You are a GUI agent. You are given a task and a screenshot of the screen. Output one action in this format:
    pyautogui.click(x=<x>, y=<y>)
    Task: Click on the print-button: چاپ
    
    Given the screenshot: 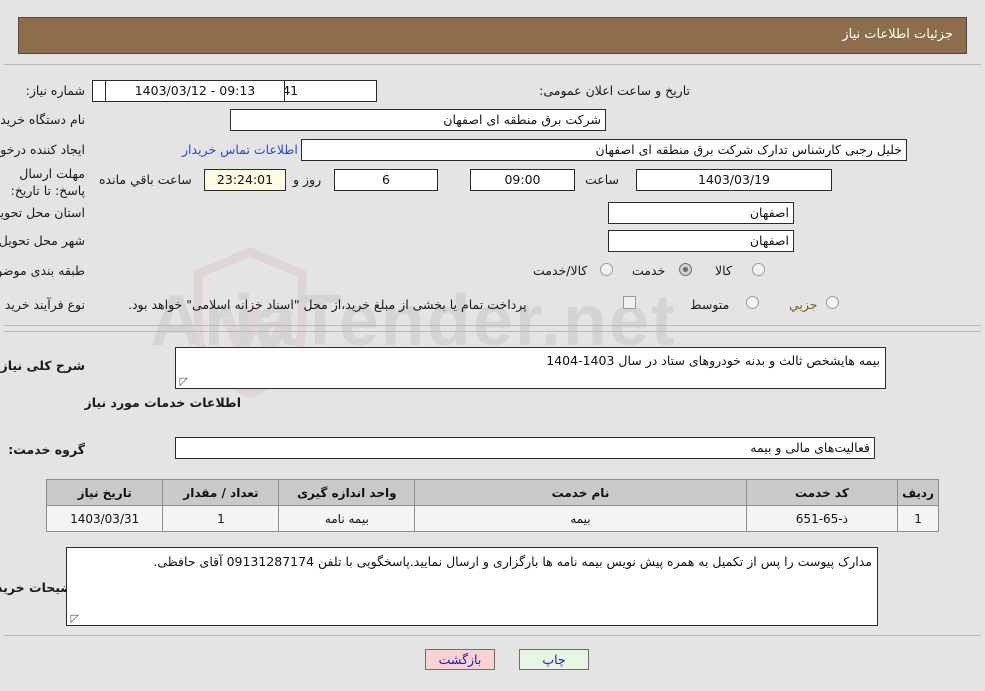 What is the action you would take?
    pyautogui.click(x=554, y=659)
    